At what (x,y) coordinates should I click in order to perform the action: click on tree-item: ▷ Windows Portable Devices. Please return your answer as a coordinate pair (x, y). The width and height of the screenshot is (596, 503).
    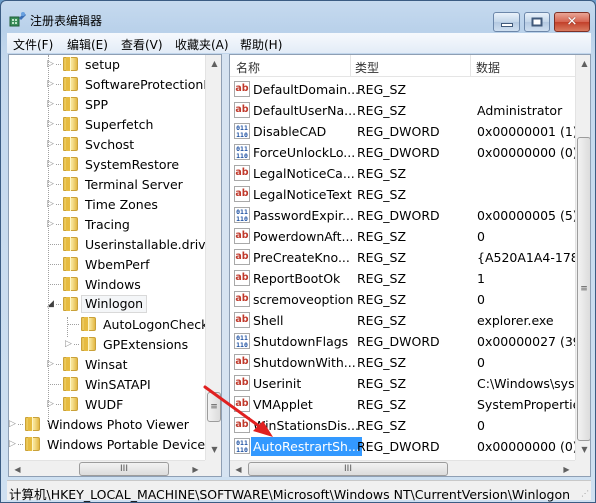
    Looking at the image, I should click on (110, 444).